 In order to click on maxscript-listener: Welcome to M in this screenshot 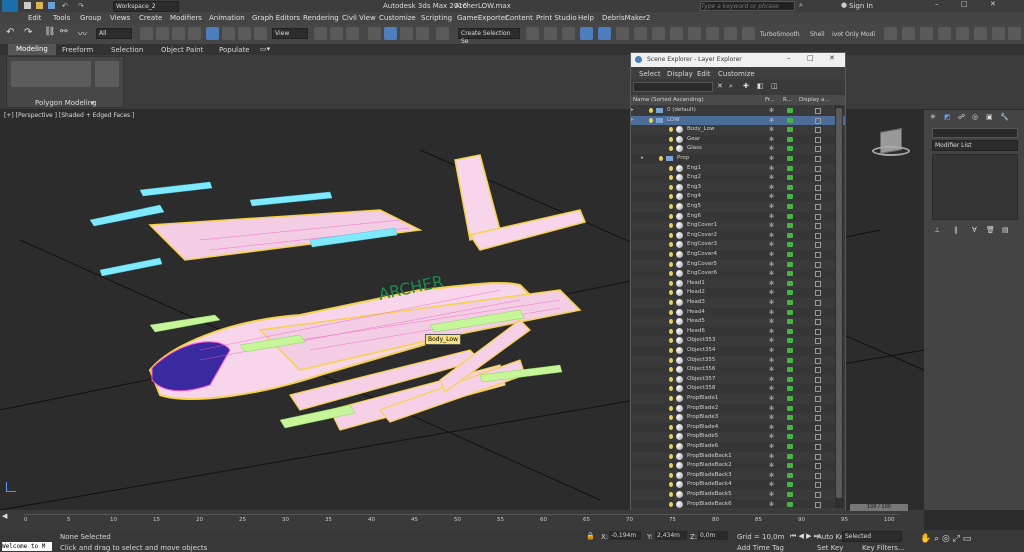, I will do `click(27, 546)`.